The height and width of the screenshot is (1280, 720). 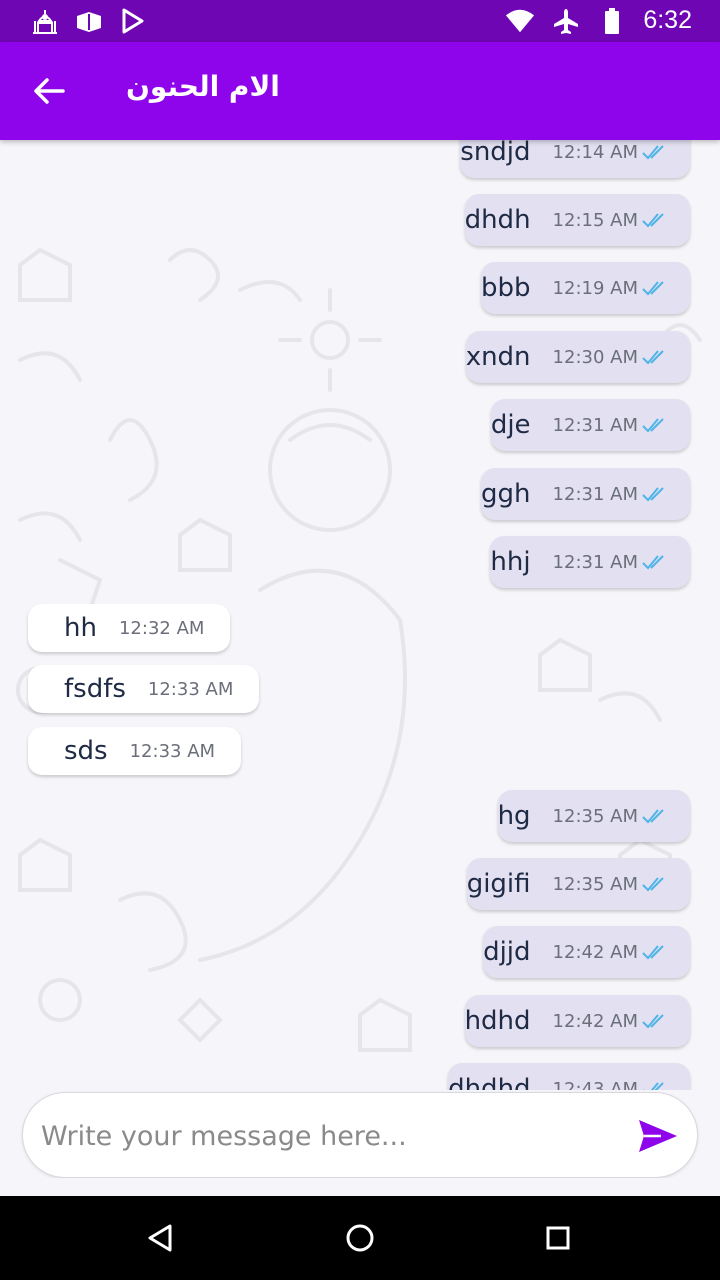 I want to click on message-text: sds, so click(x=86, y=751).